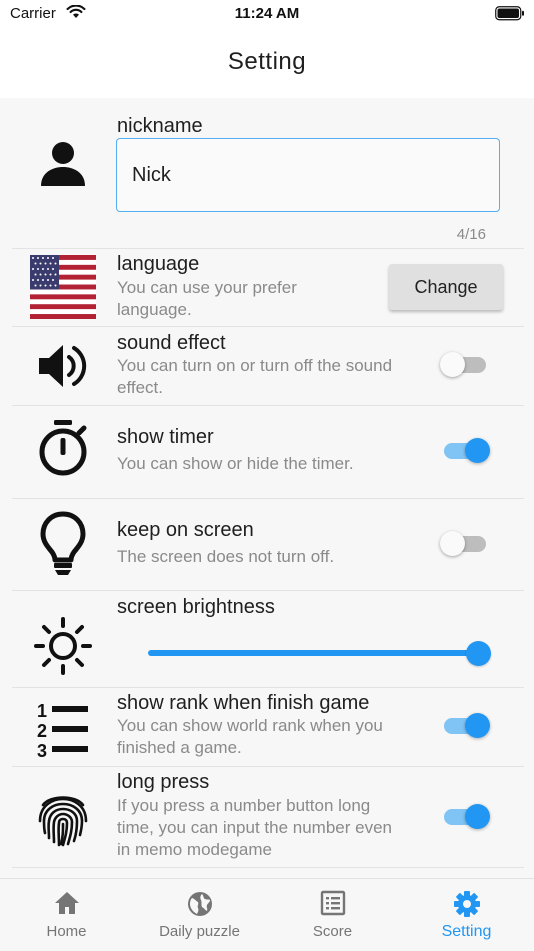  I want to click on page-title: Setting, so click(267, 61).